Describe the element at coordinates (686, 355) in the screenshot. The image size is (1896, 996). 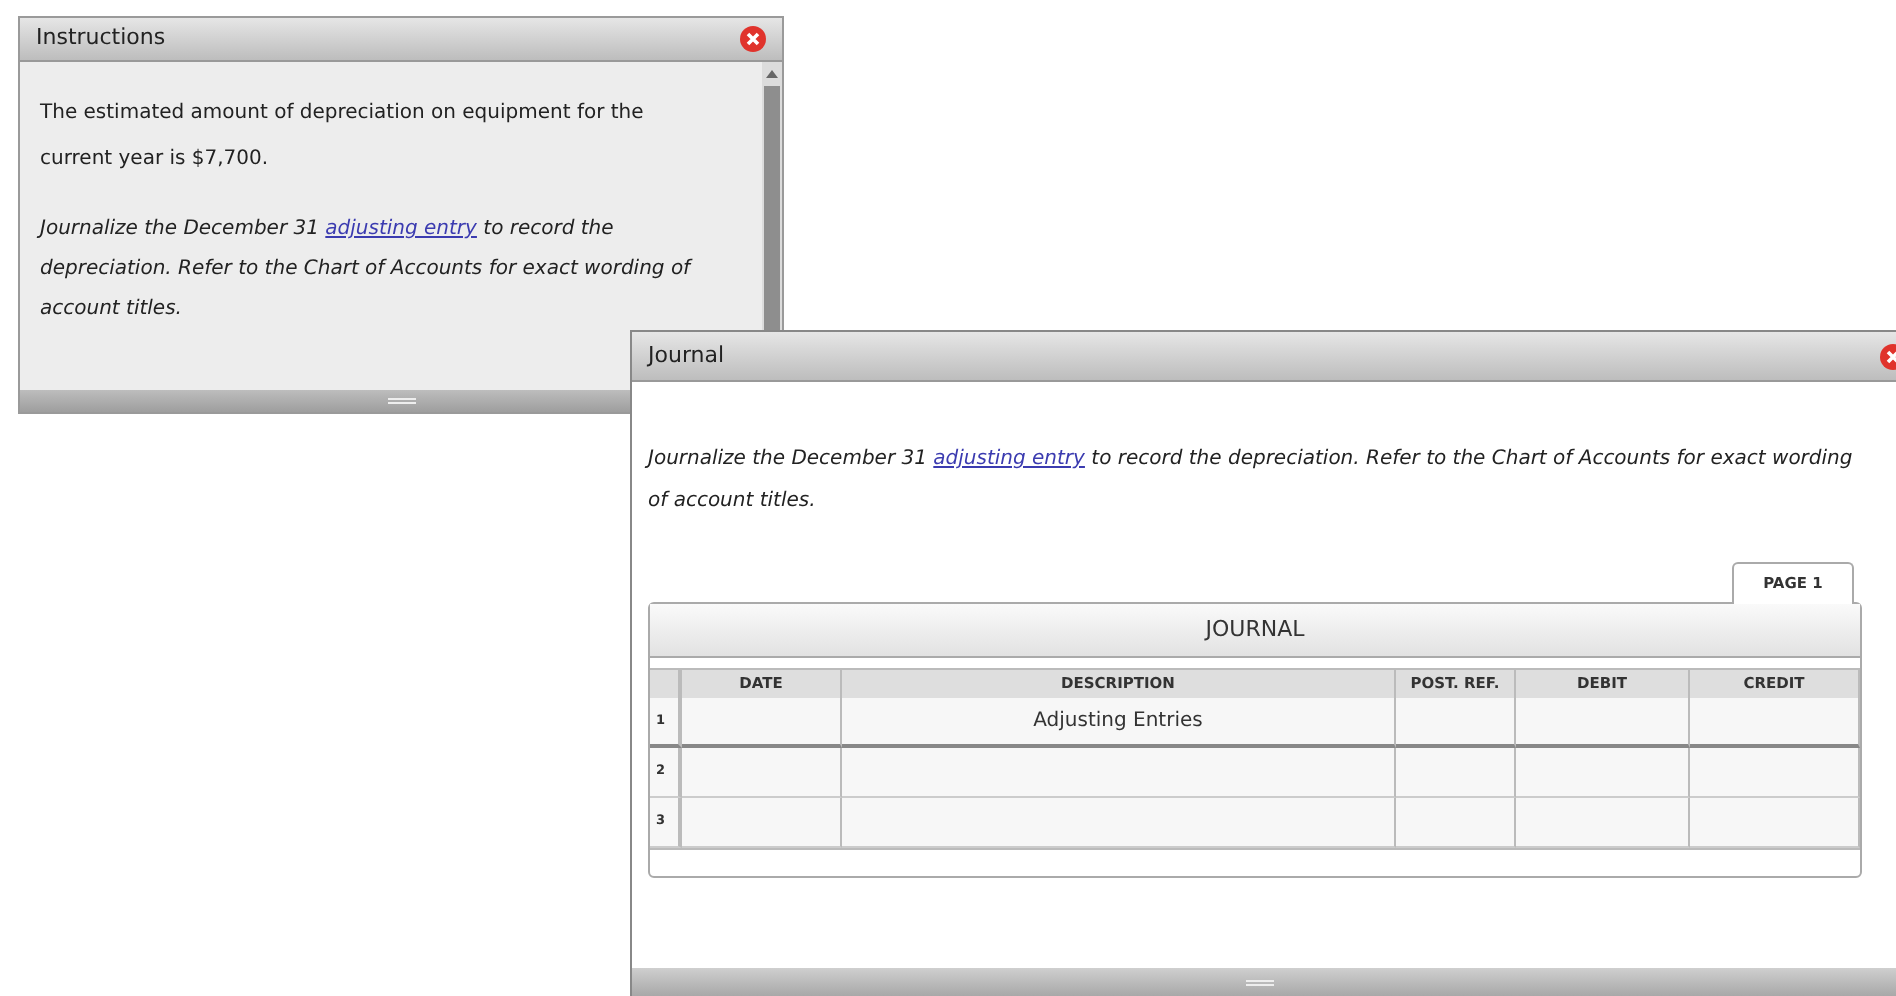
I see `window-title: Journal` at that location.